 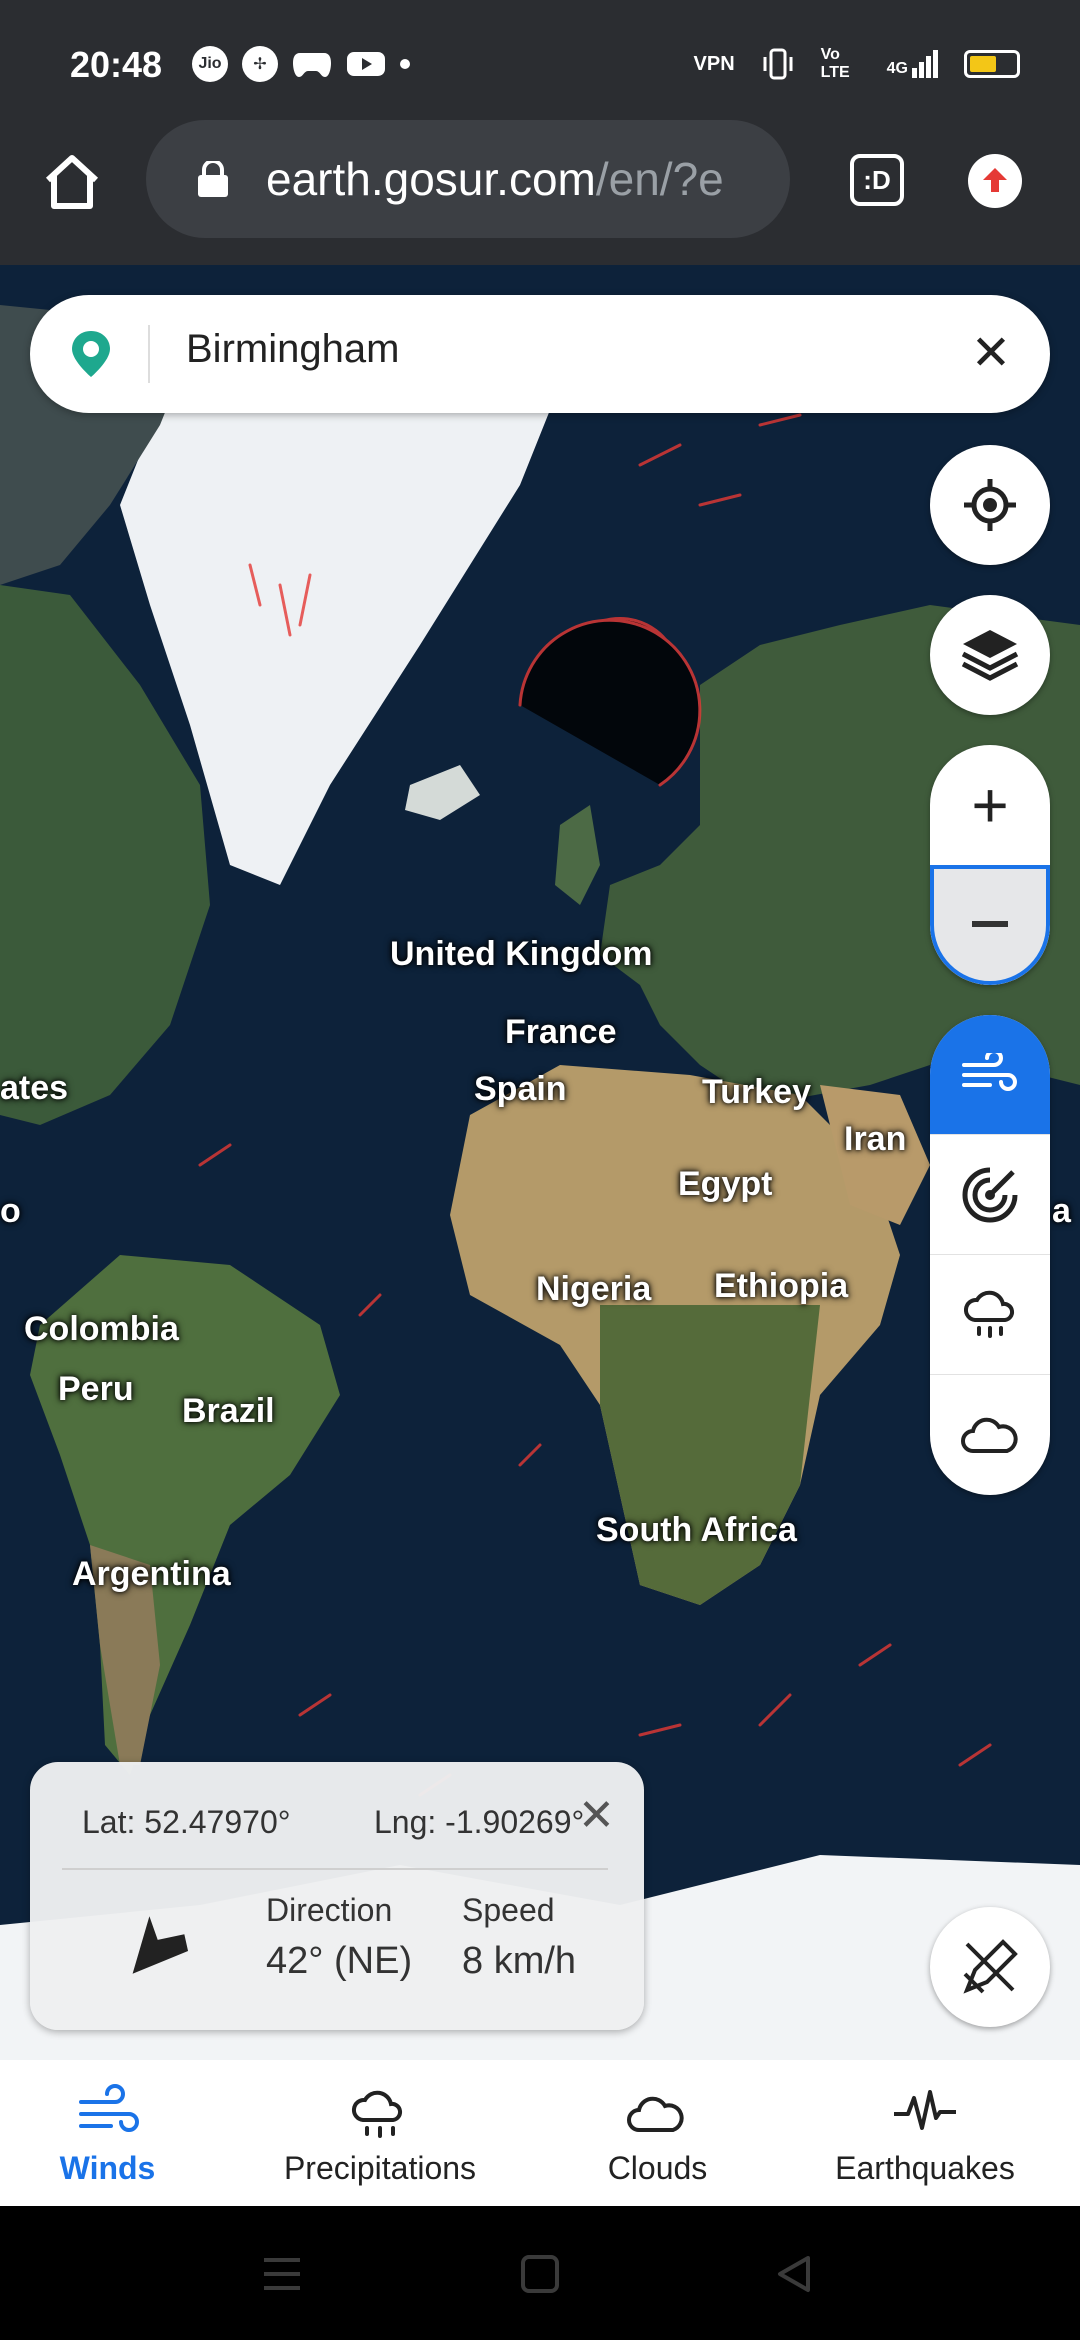 I want to click on nav-winds: Winds, so click(x=107, y=2133).